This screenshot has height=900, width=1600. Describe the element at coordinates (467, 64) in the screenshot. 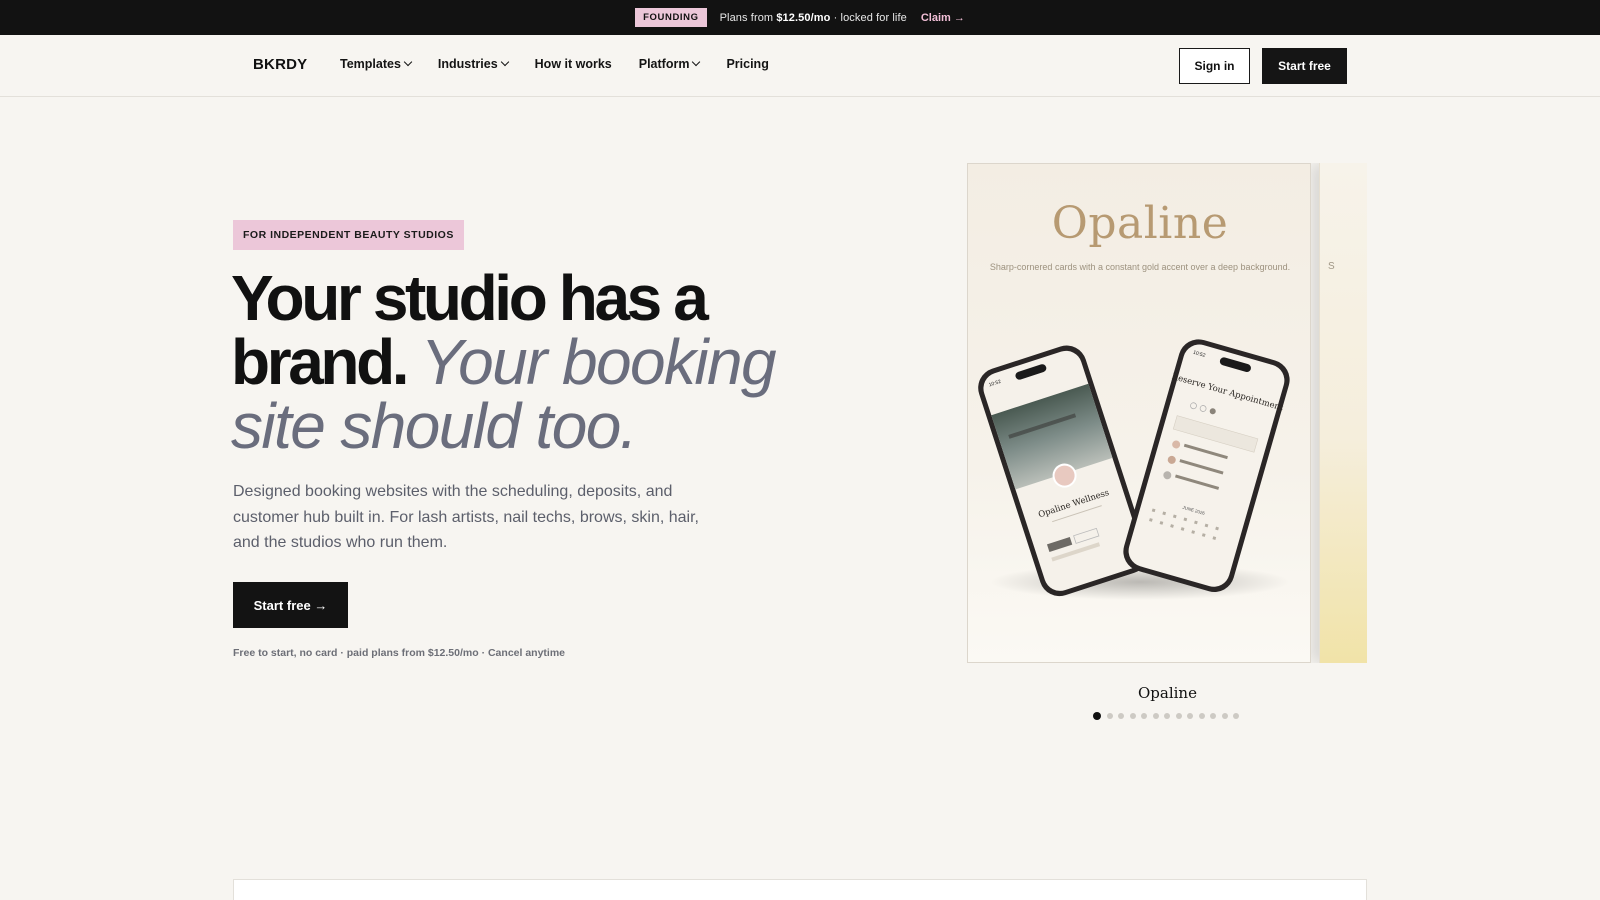

I see `nav-industries-label: Industries` at that location.